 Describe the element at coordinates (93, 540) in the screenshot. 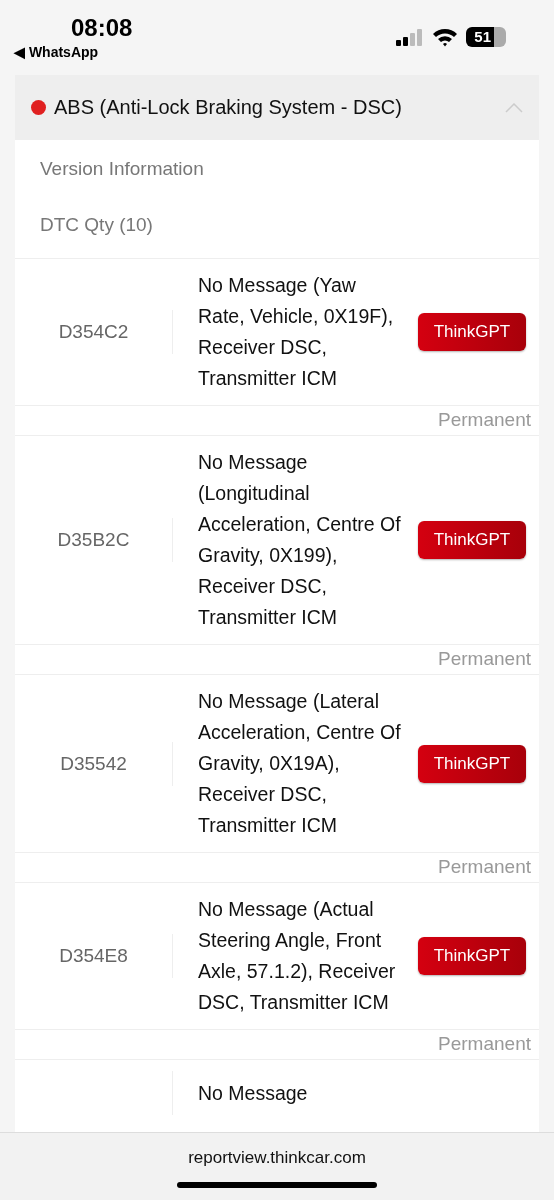

I see `dtc-code: D35B2C` at that location.